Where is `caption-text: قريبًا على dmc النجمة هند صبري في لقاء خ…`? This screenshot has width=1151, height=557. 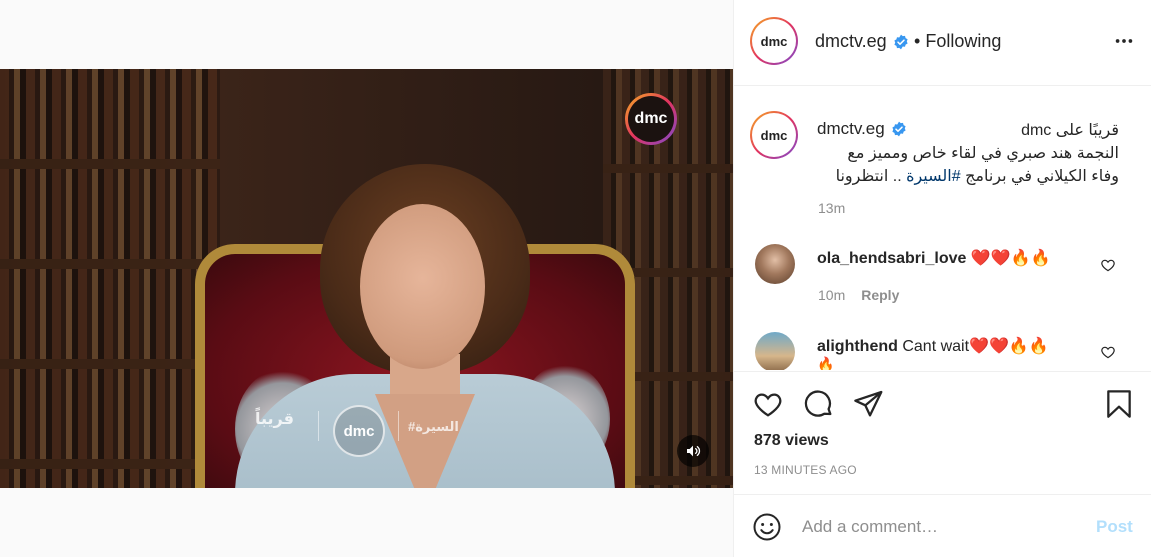
caption-text: قريبًا على dmc النجمة هند صبري في لقاء خ… is located at coordinates (968, 153).